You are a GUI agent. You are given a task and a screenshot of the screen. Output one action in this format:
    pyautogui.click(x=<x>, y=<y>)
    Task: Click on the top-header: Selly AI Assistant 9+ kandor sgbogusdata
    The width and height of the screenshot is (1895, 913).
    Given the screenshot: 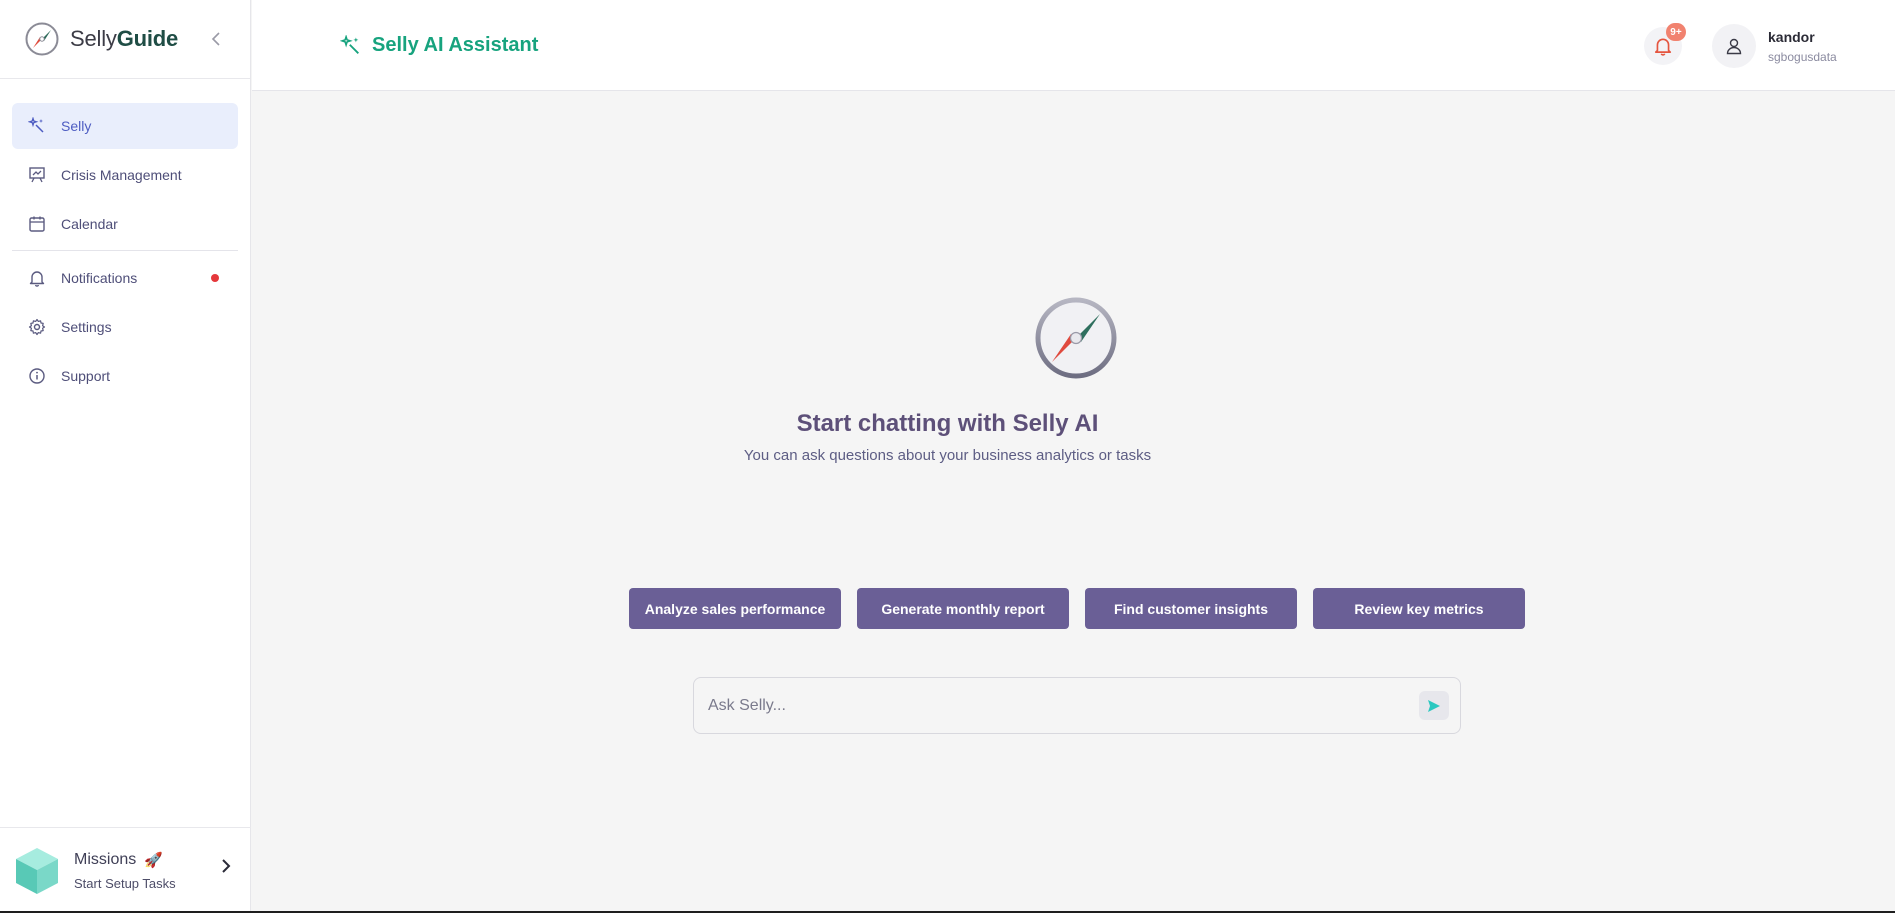 What is the action you would take?
    pyautogui.click(x=1073, y=45)
    